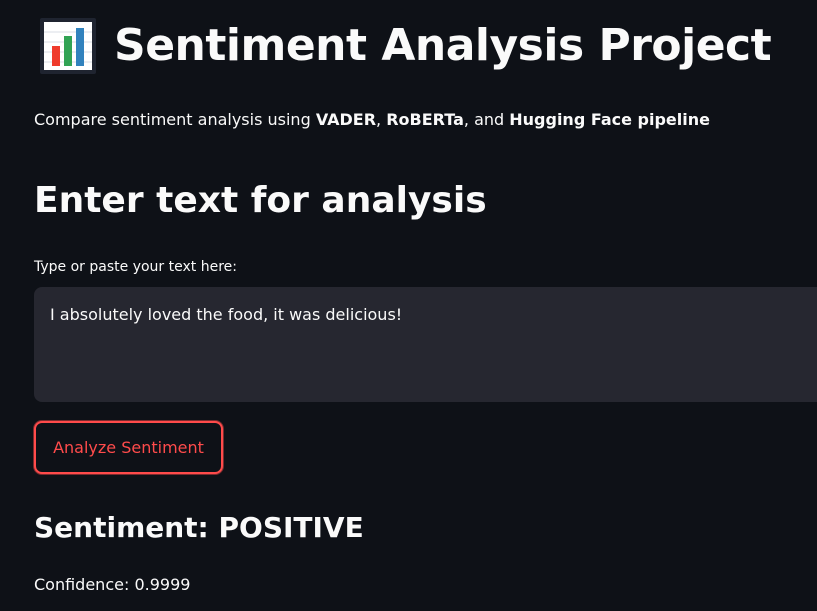 Image resolution: width=817 pixels, height=611 pixels. Describe the element at coordinates (175, 119) in the screenshot. I see `subtitle-prefix: Compare sentiment analysis using` at that location.